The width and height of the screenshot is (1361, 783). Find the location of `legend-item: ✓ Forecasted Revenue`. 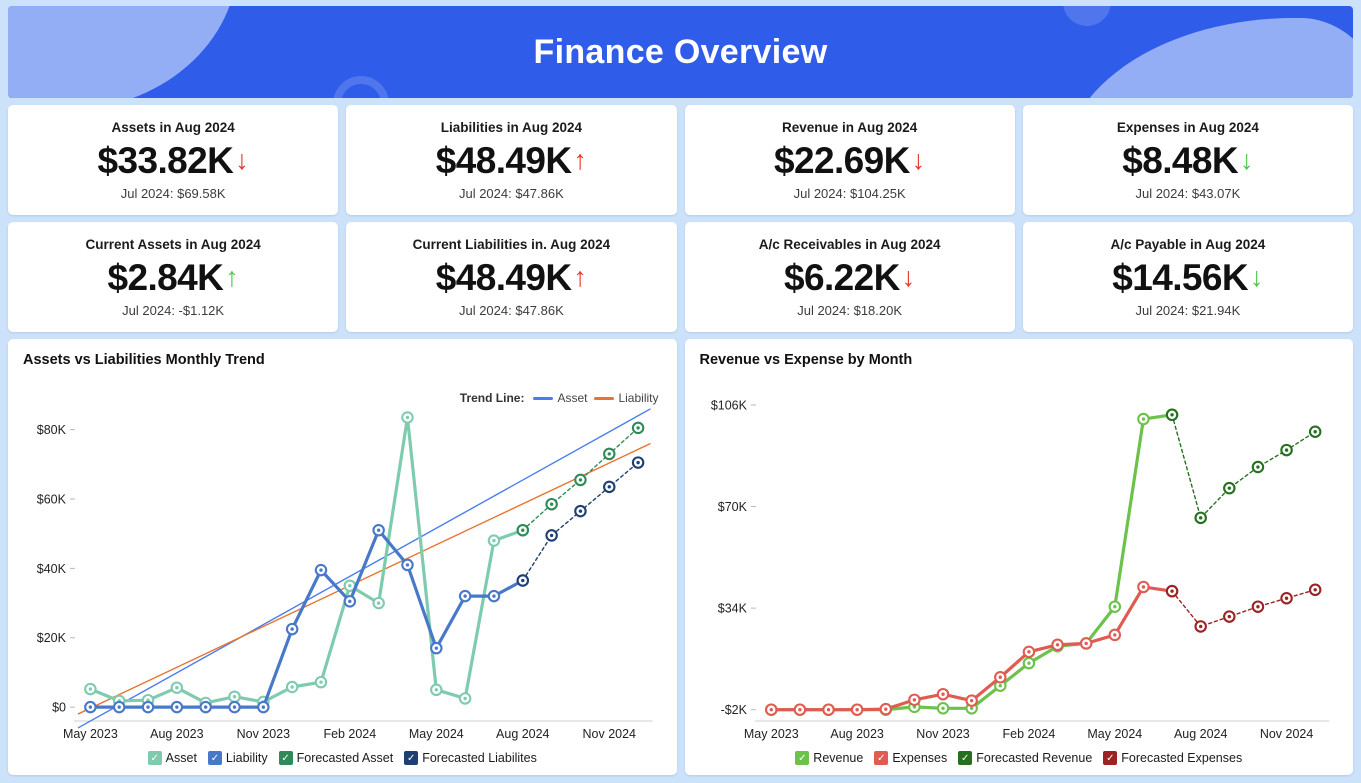

legend-item: ✓ Forecasted Revenue is located at coordinates (1025, 758).